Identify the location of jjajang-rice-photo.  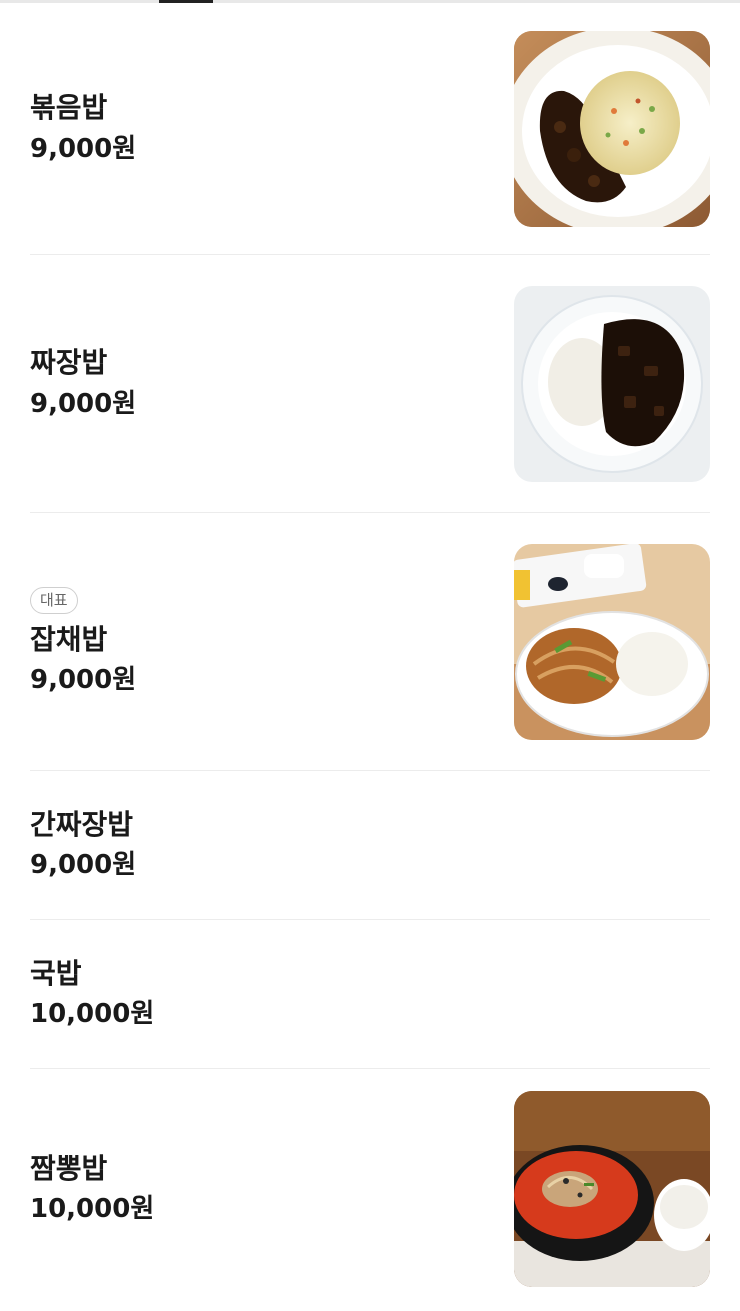
(612, 383).